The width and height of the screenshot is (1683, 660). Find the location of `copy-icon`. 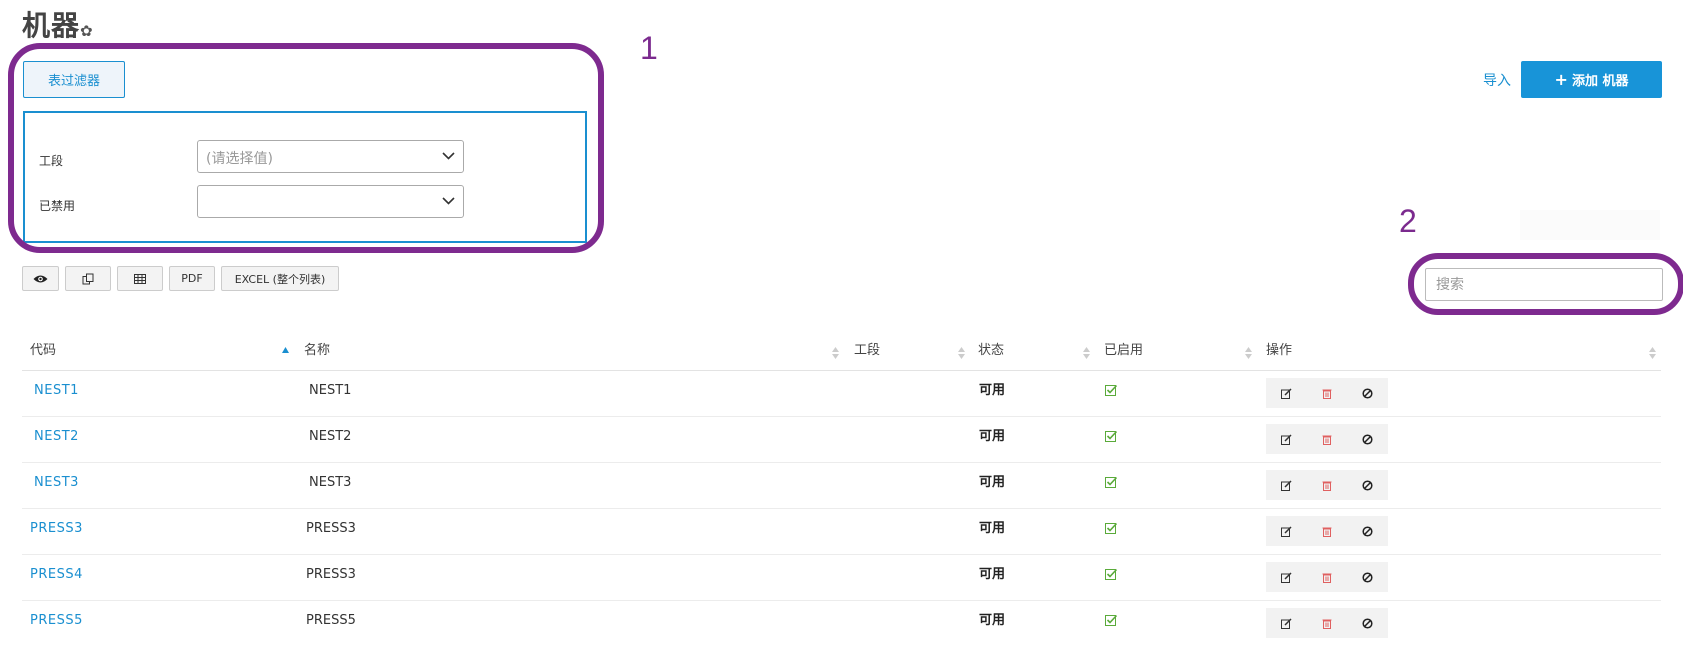

copy-icon is located at coordinates (88, 278).